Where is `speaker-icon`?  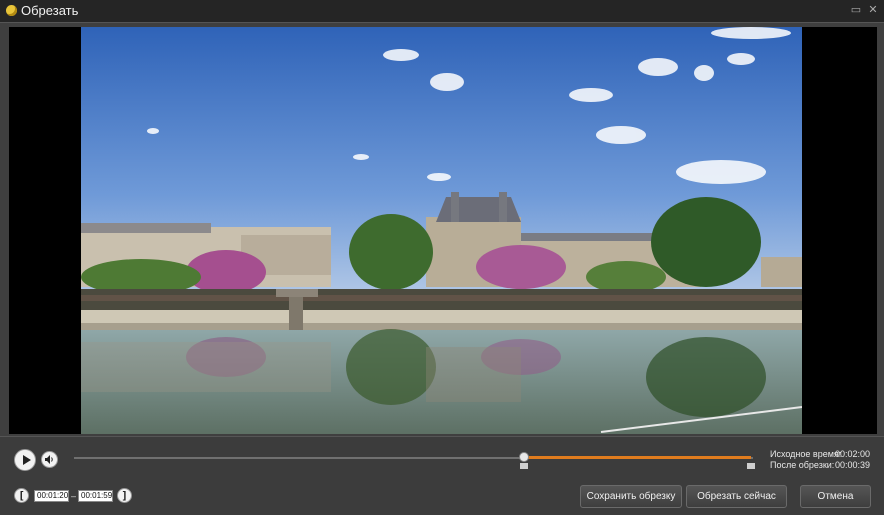 speaker-icon is located at coordinates (49, 459).